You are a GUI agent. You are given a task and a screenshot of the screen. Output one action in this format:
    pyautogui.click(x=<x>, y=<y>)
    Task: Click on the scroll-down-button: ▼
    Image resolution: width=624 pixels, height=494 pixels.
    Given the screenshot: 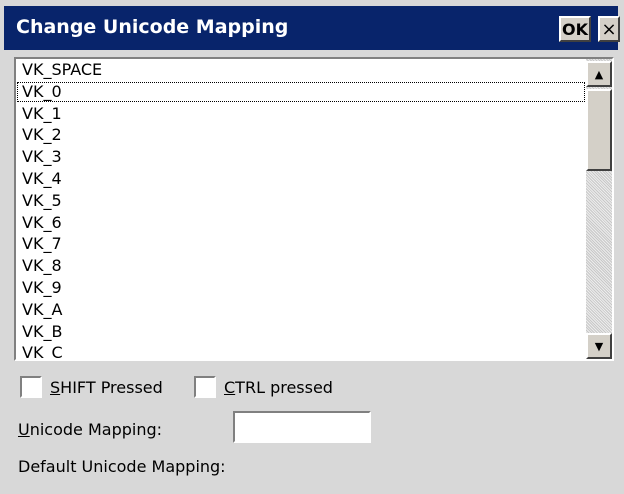 What is the action you would take?
    pyautogui.click(x=599, y=346)
    